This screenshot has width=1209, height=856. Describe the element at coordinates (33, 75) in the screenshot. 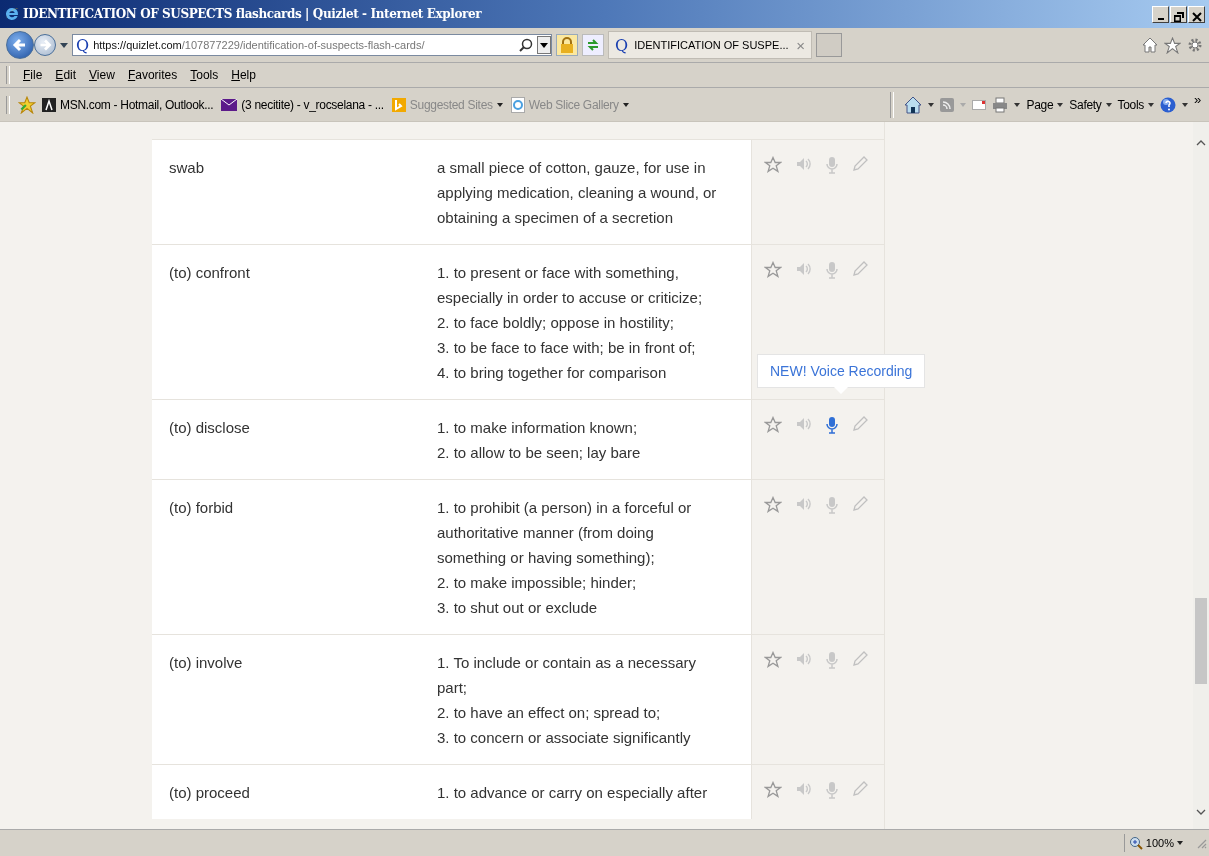

I see `menu-item: File` at that location.